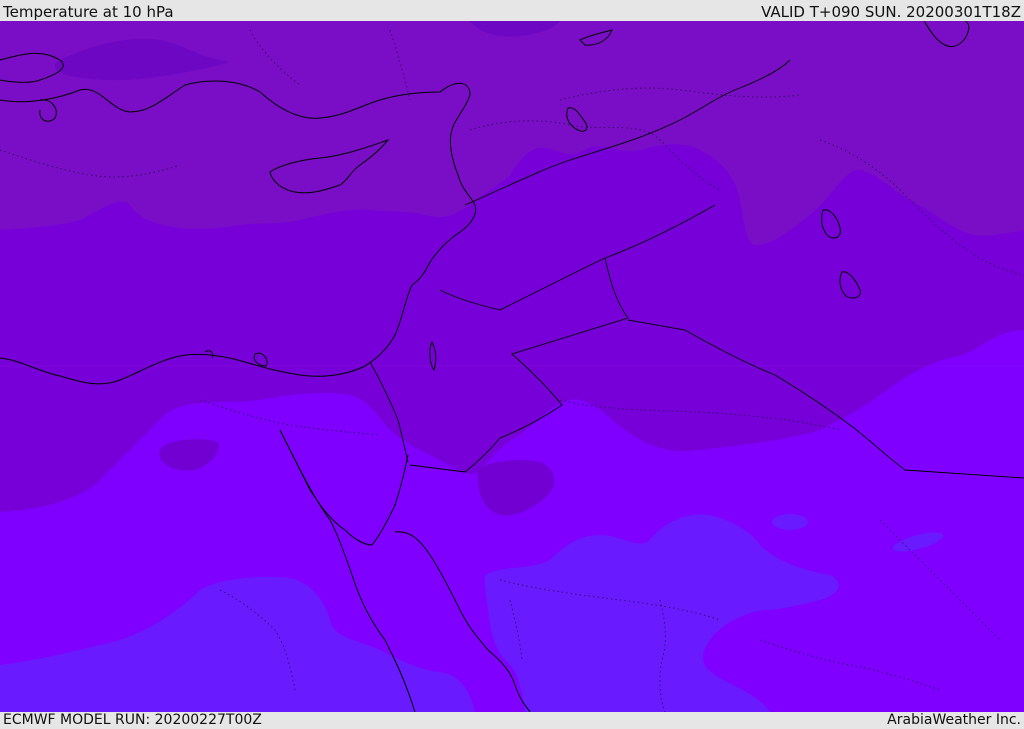 The width and height of the screenshot is (1024, 729). Describe the element at coordinates (954, 720) in the screenshot. I see `credit-label: ArabiaWeather Inc.` at that location.